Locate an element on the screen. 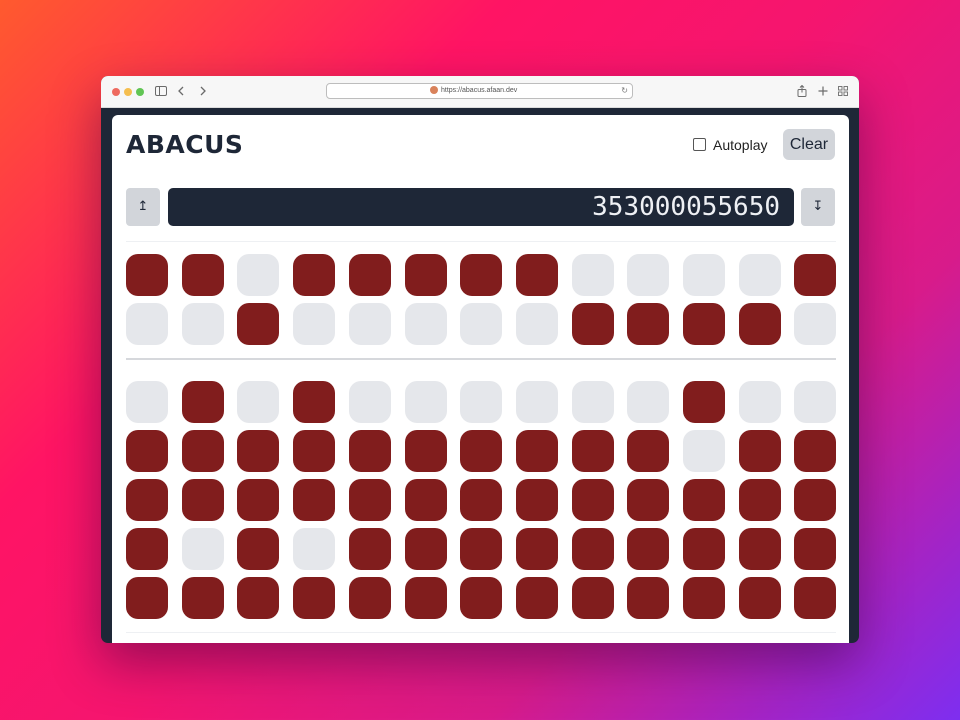  minimize-window-button is located at coordinates (128, 92).